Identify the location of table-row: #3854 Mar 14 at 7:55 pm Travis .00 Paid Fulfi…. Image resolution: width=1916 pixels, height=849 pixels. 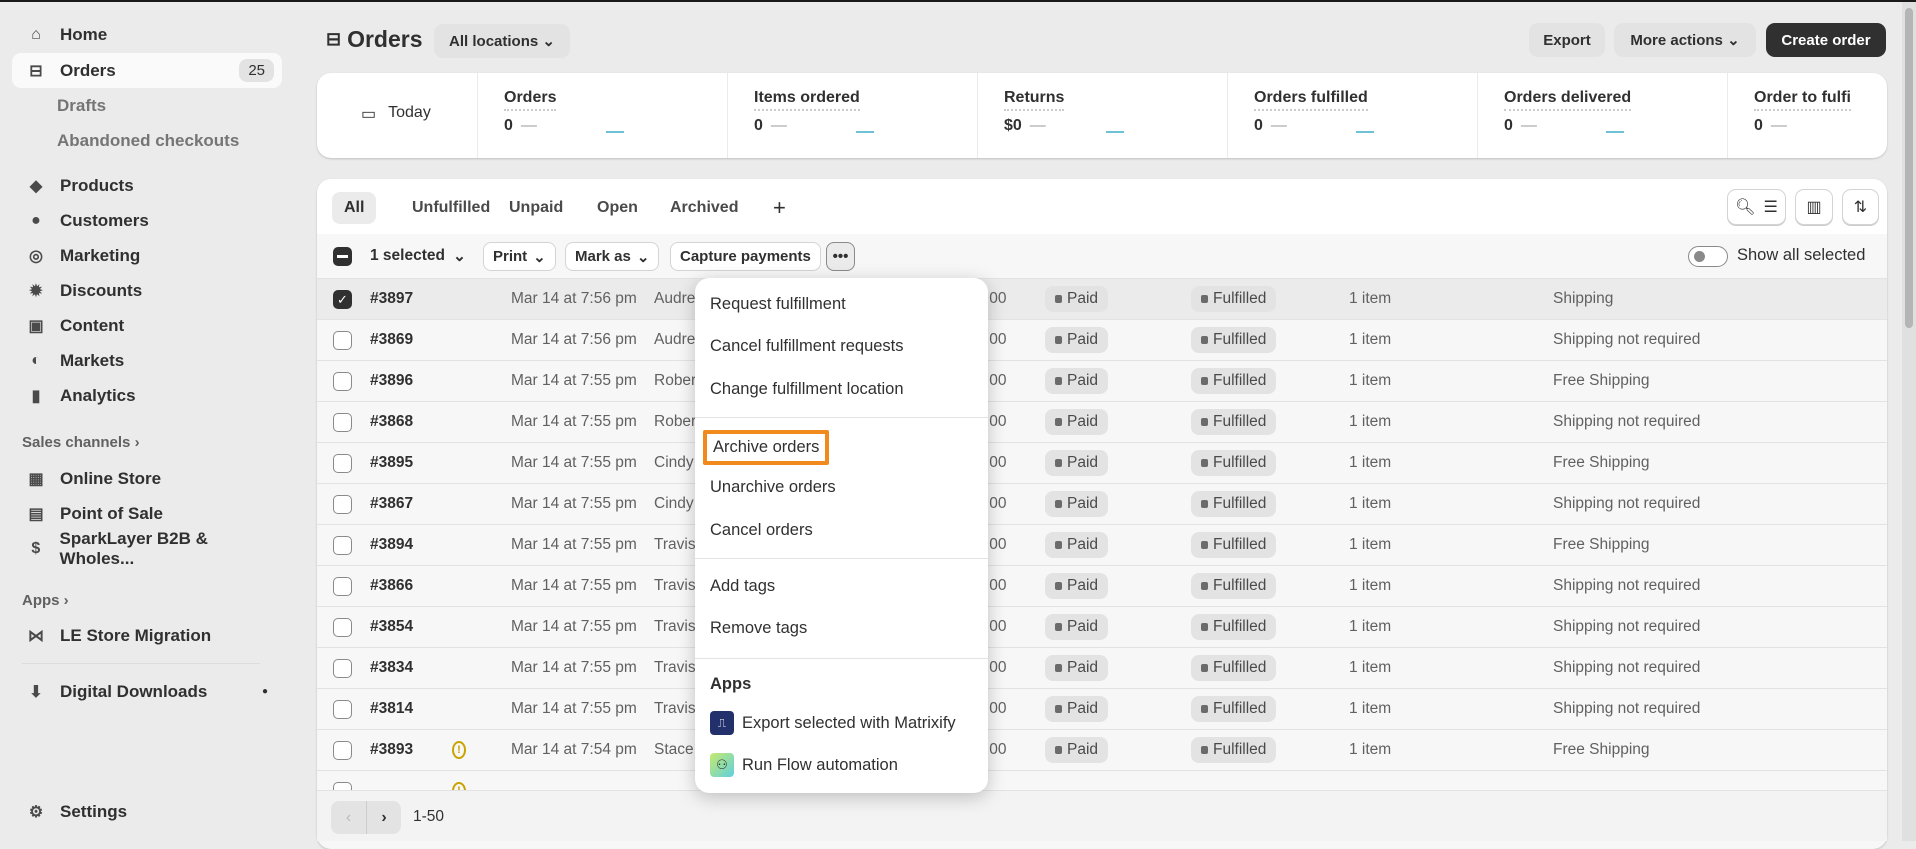
(1102, 626).